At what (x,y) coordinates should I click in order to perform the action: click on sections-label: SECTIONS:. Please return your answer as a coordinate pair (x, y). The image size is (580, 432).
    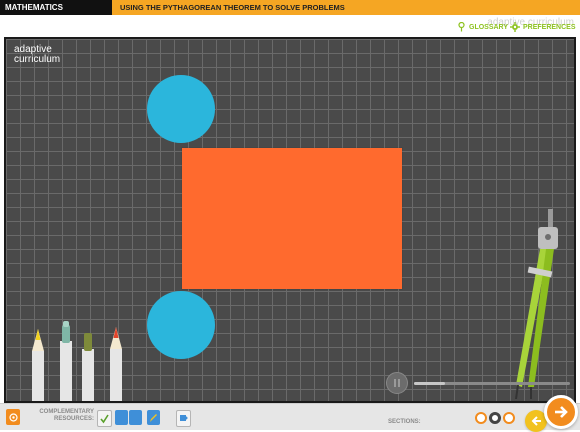
    Looking at the image, I should click on (404, 422).